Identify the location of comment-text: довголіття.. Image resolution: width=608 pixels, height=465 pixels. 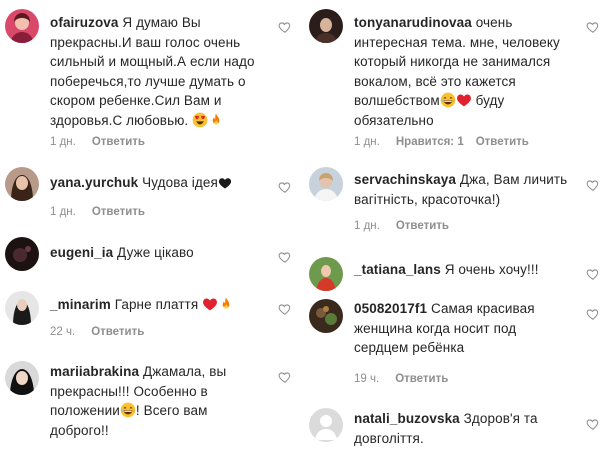
(389, 438).